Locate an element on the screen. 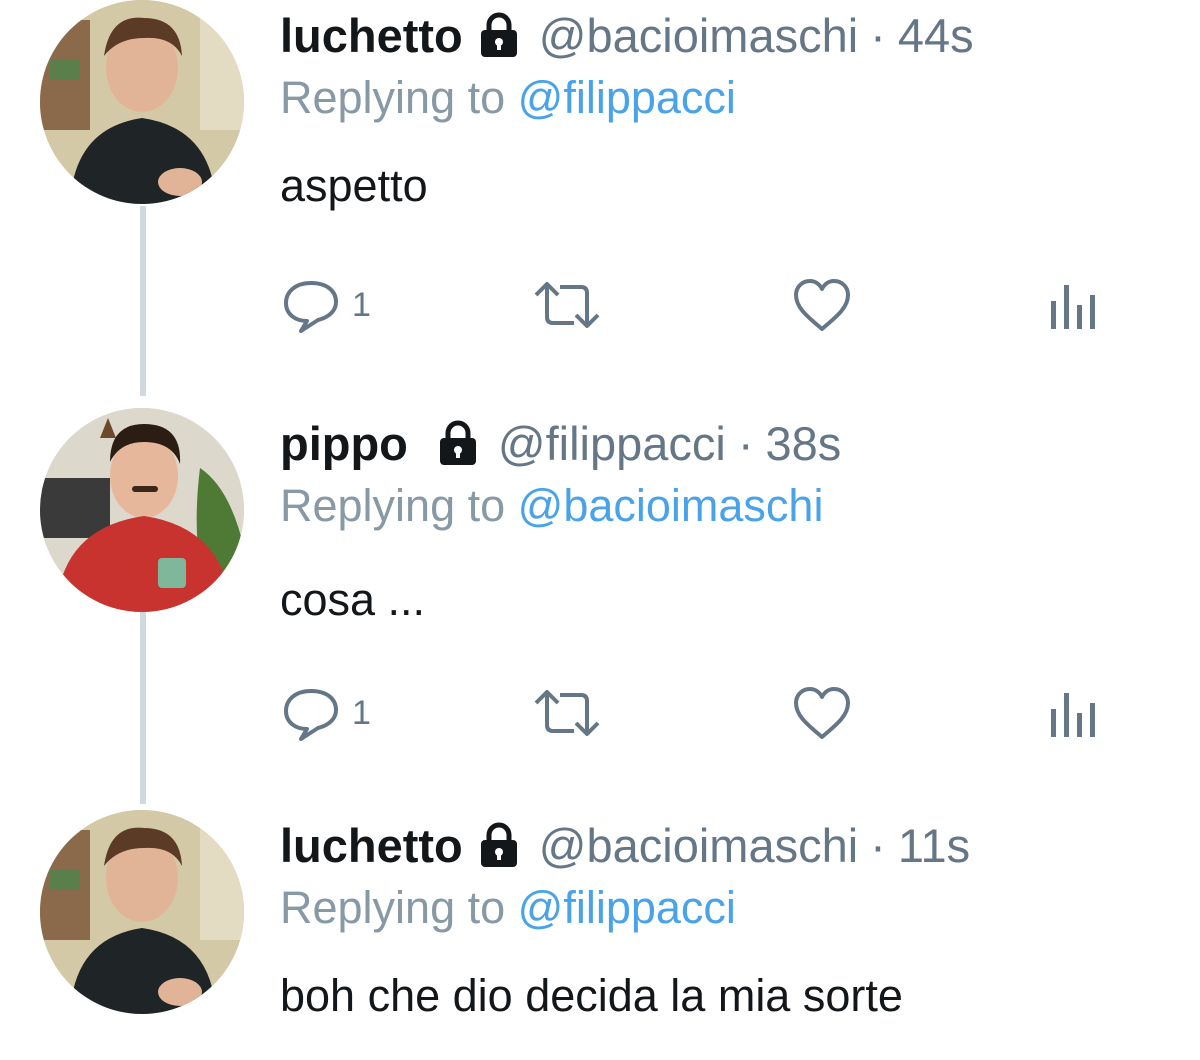  tweet-text: boh che dio decida la mia sorte is located at coordinates (591, 995).